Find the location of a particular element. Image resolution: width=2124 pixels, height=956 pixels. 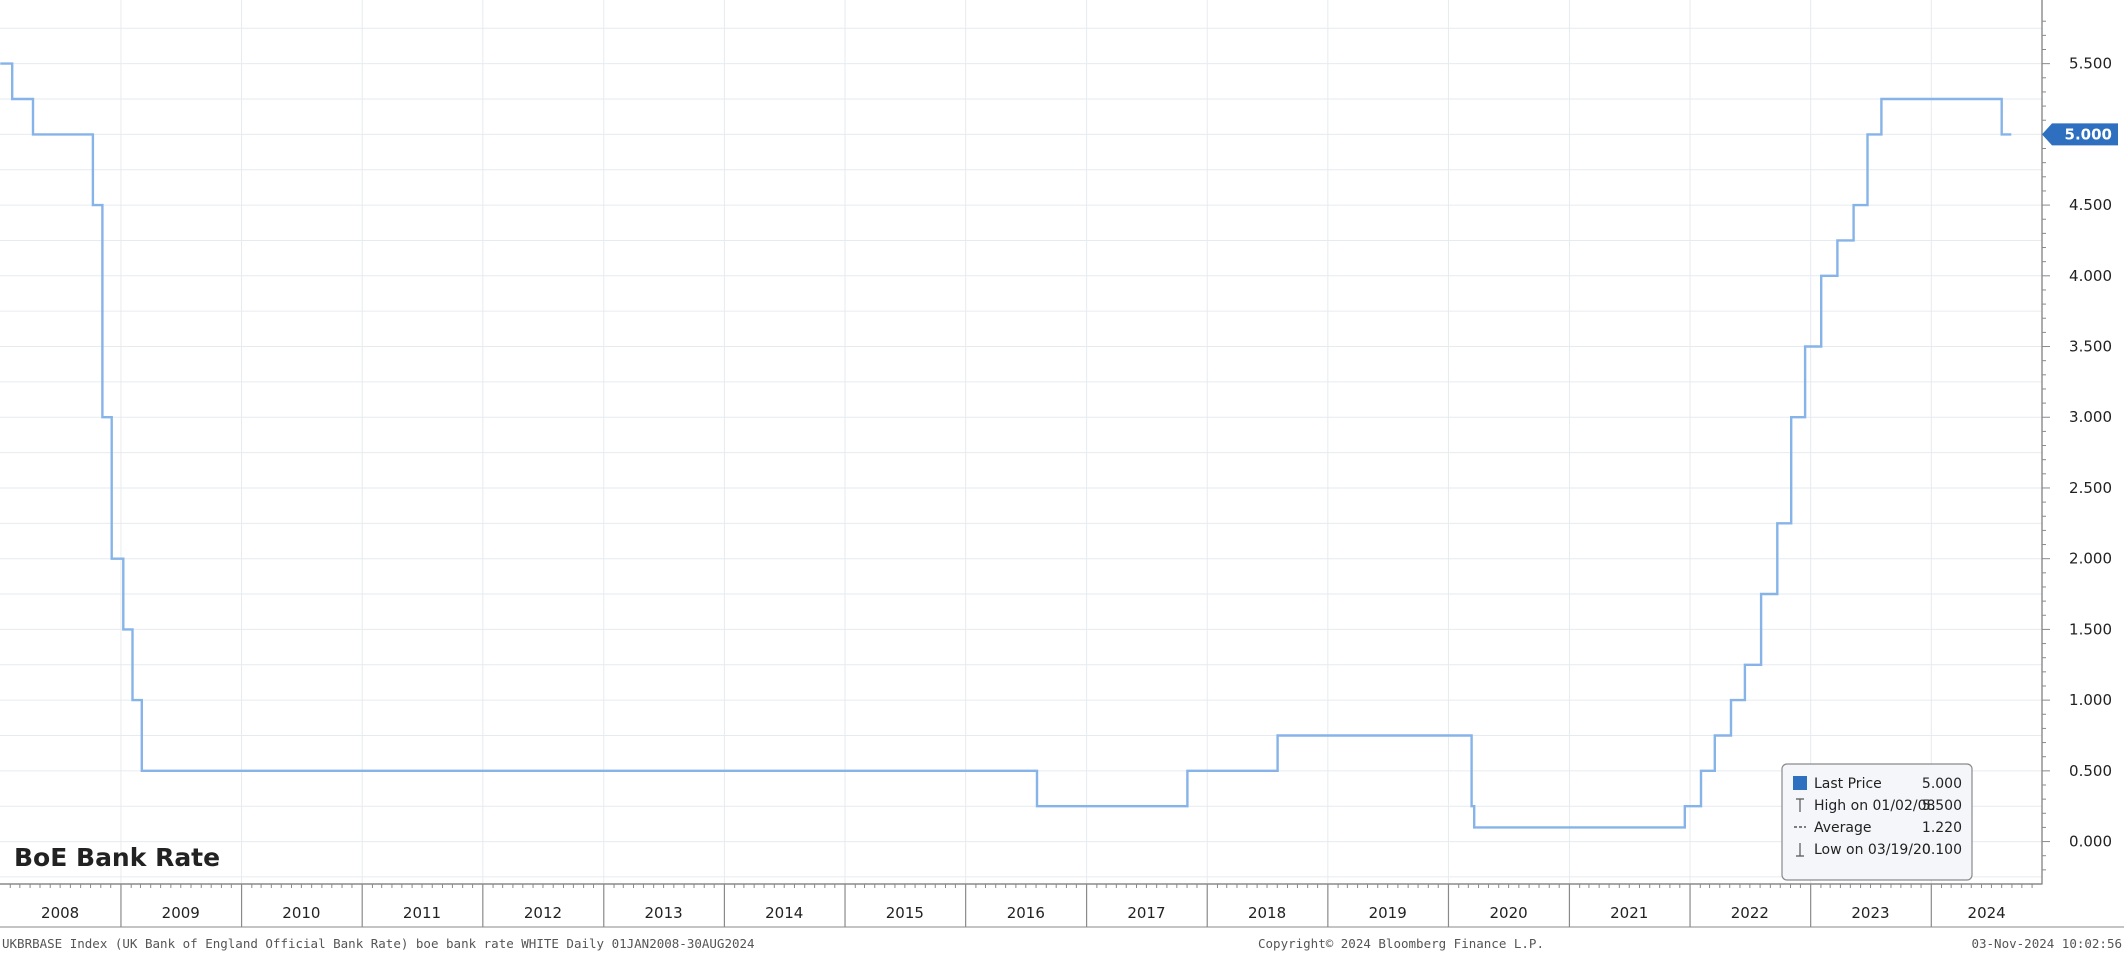

footer-timestamp: 03-Nov-2024 10:02:56 is located at coordinates (2046, 943).